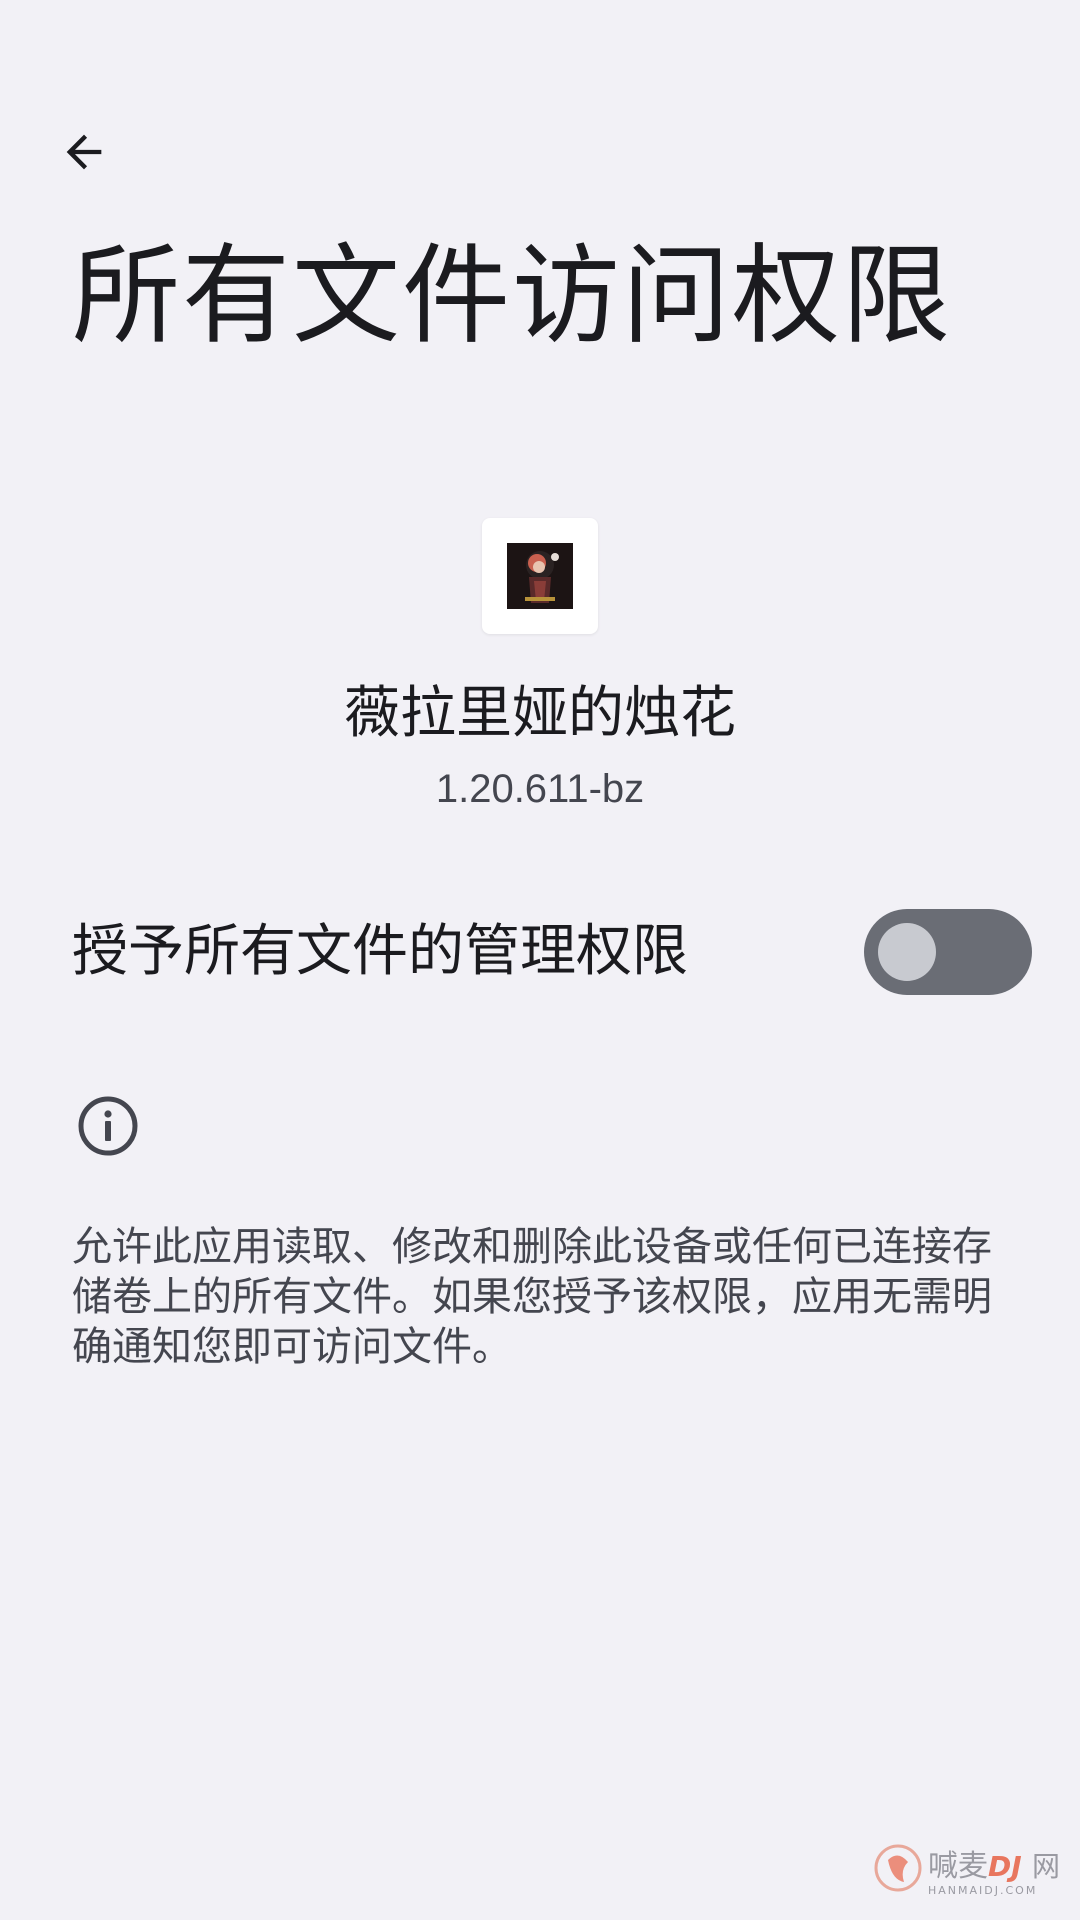 This screenshot has width=1080, height=1920. What do you see at coordinates (108, 1126) in the screenshot?
I see `info-icon` at bounding box center [108, 1126].